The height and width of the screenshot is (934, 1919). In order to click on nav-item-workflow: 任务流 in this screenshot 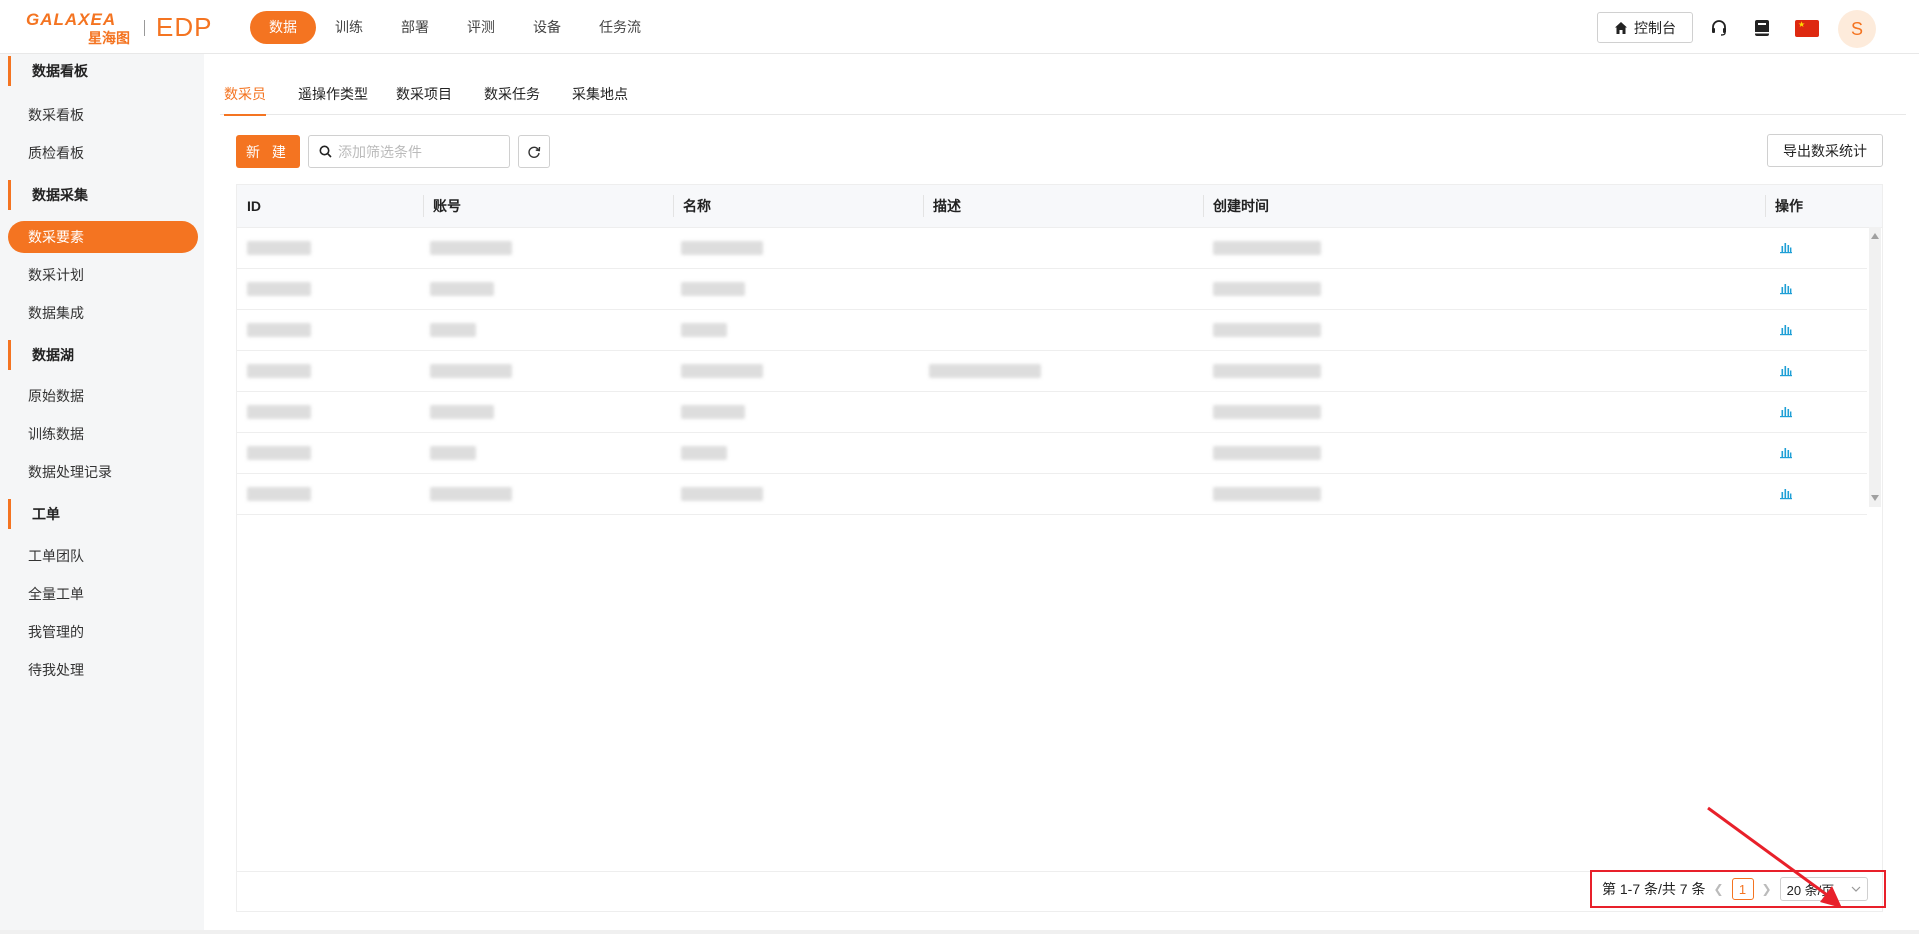, I will do `click(620, 27)`.